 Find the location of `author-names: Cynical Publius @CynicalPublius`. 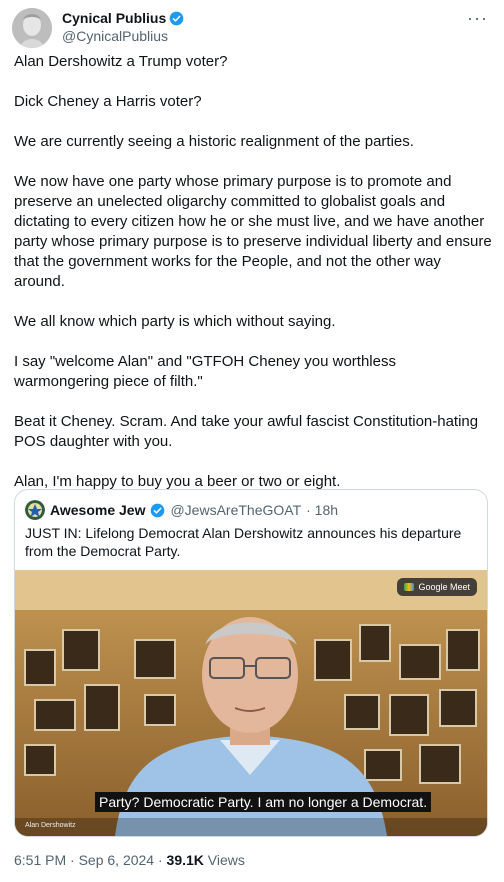

author-names: Cynical Publius @CynicalPublius is located at coordinates (123, 27).